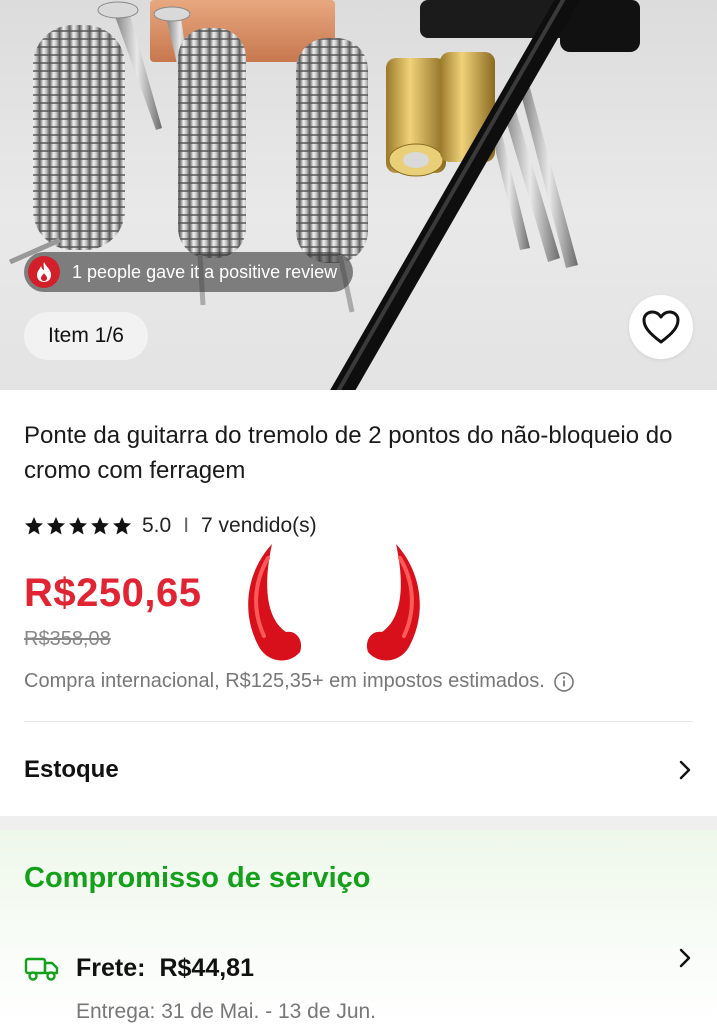  Describe the element at coordinates (358, 721) in the screenshot. I see `section-divider` at that location.